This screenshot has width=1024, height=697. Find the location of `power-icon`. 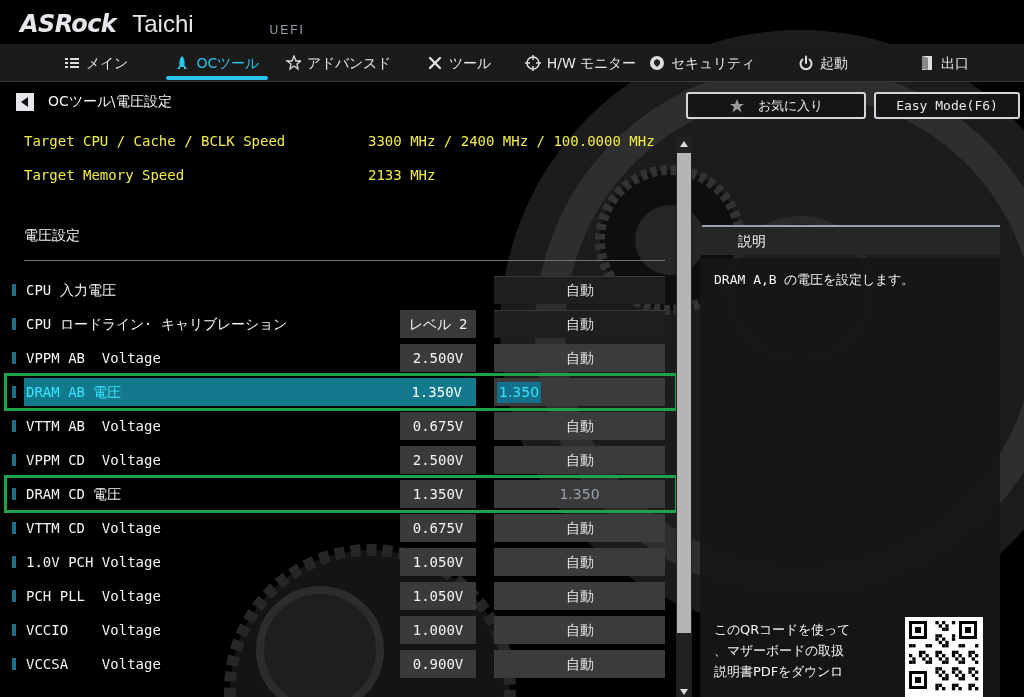

power-icon is located at coordinates (806, 63).